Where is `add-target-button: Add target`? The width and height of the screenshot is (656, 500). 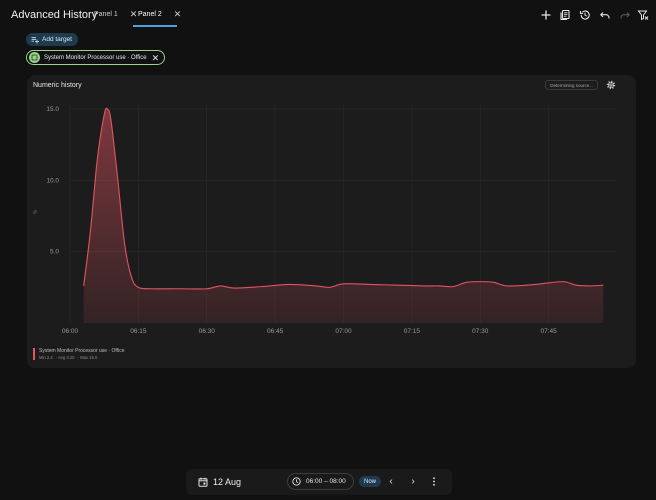 add-target-button: Add target is located at coordinates (52, 39).